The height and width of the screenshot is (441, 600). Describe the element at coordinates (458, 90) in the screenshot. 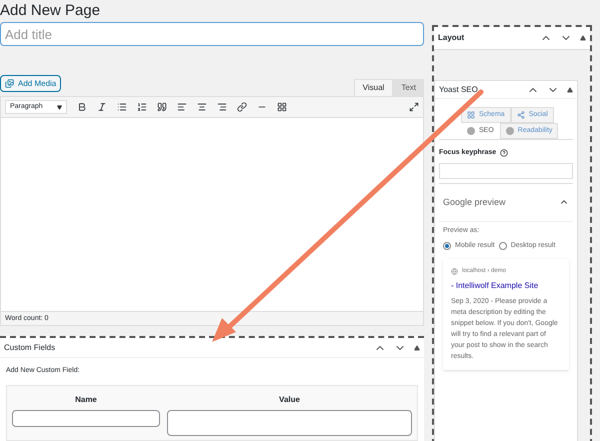

I see `panel-title: Yoast SEO` at that location.